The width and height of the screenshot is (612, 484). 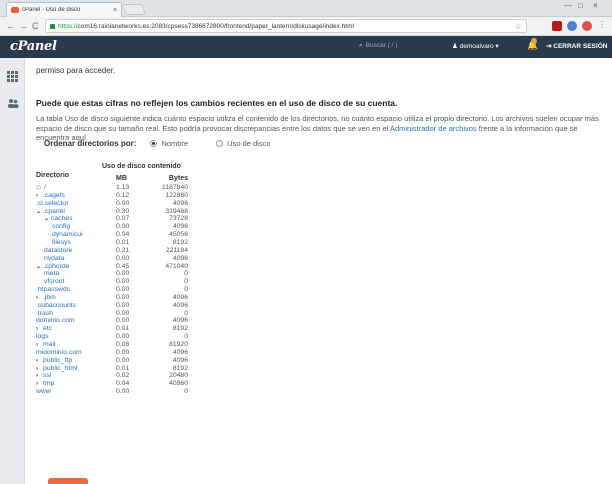 I want to click on directory-link: filesys, so click(x=61, y=243).